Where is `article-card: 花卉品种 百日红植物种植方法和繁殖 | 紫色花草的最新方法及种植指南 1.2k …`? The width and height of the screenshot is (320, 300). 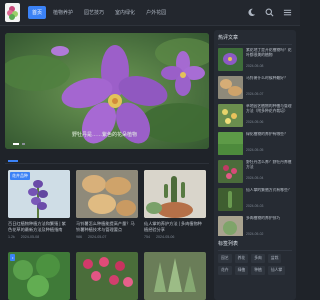
article-card: 花卉品种 百日红植物种植方法和繁殖 | 紫色花草的最新方法及种植指南 1.2k … is located at coordinates (39, 204).